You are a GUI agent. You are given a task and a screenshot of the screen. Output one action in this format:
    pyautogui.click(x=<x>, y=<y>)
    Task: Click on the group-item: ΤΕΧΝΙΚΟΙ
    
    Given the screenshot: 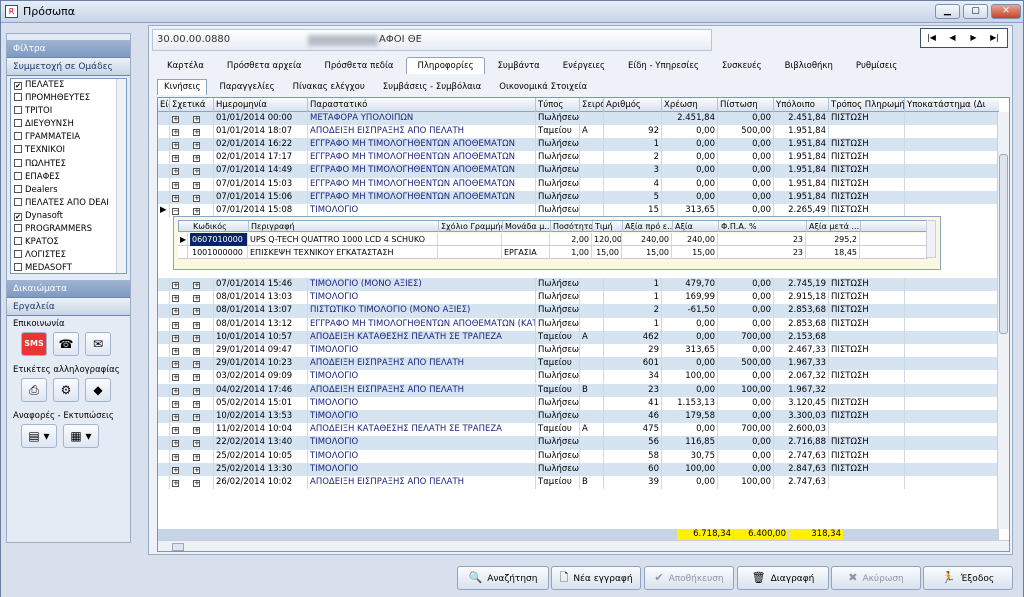 What is the action you would take?
    pyautogui.click(x=68, y=150)
    